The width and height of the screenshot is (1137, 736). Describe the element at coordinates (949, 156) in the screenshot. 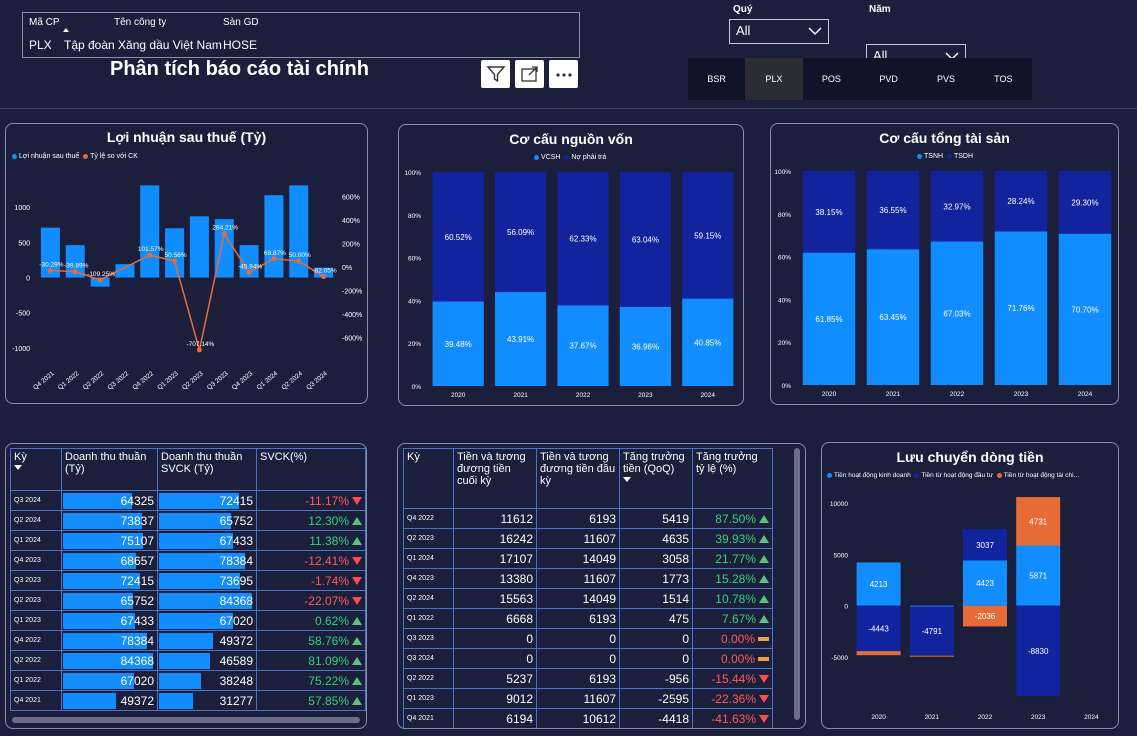

I see `legend-dot-tsdh` at that location.